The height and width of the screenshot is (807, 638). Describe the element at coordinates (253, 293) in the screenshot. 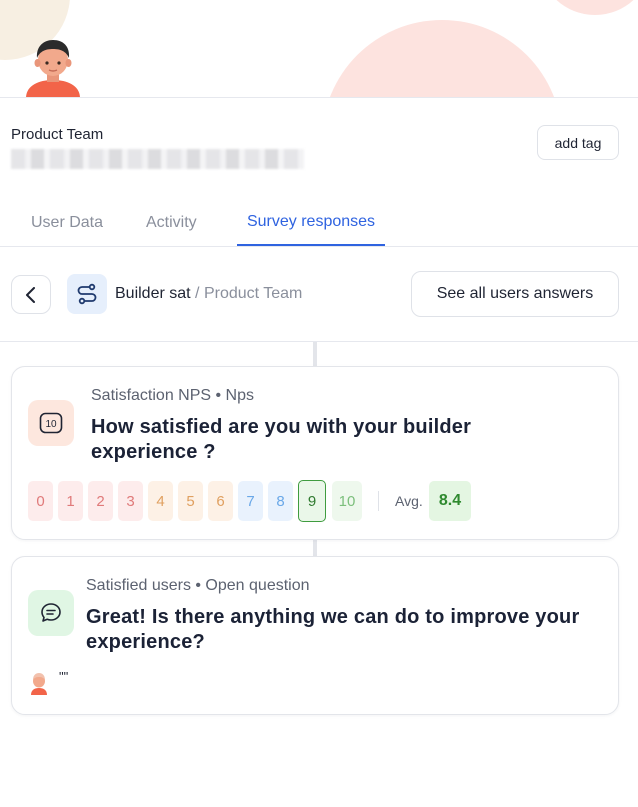

I see `survey-team: Product Team` at that location.